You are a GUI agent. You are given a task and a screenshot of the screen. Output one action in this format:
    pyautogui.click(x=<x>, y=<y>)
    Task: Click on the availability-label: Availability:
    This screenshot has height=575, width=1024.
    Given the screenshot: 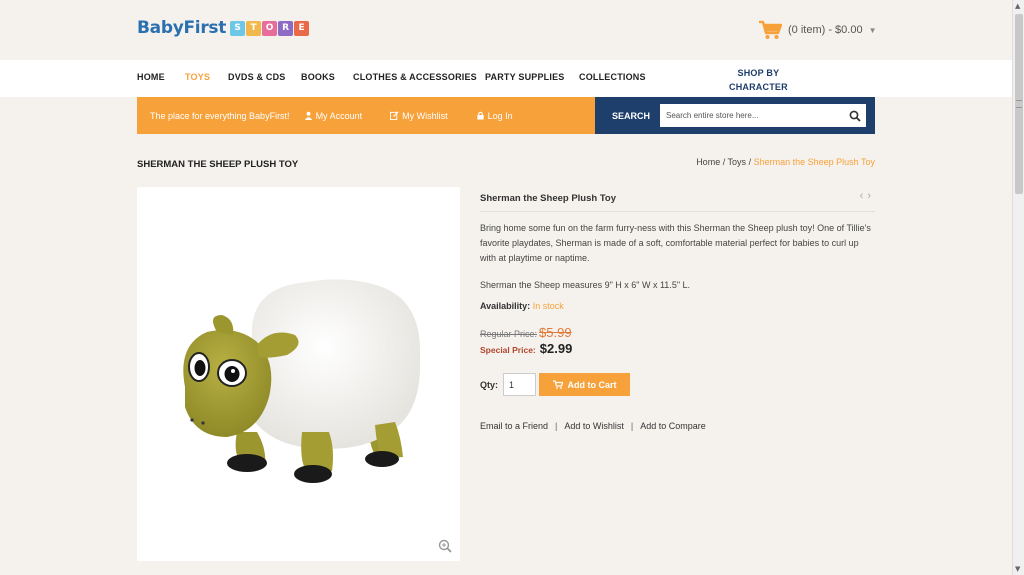 What is the action you would take?
    pyautogui.click(x=505, y=306)
    